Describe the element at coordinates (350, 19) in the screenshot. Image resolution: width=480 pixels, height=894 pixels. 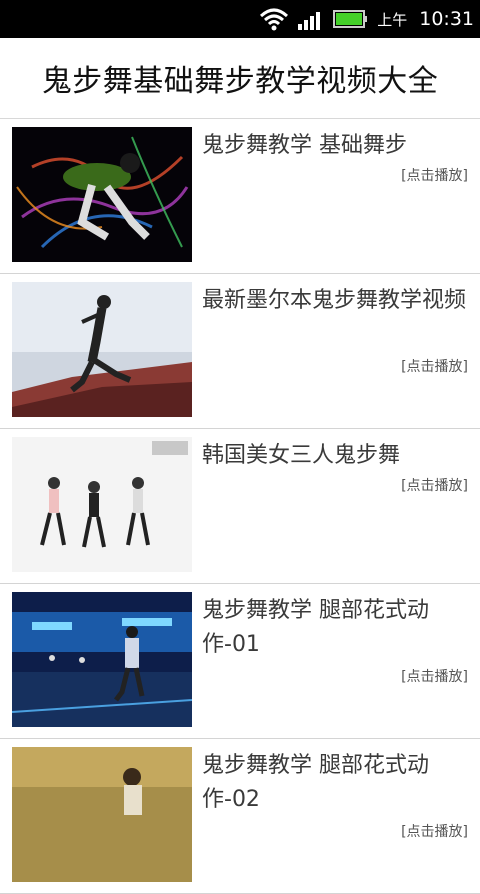
I see `battery-icon` at that location.